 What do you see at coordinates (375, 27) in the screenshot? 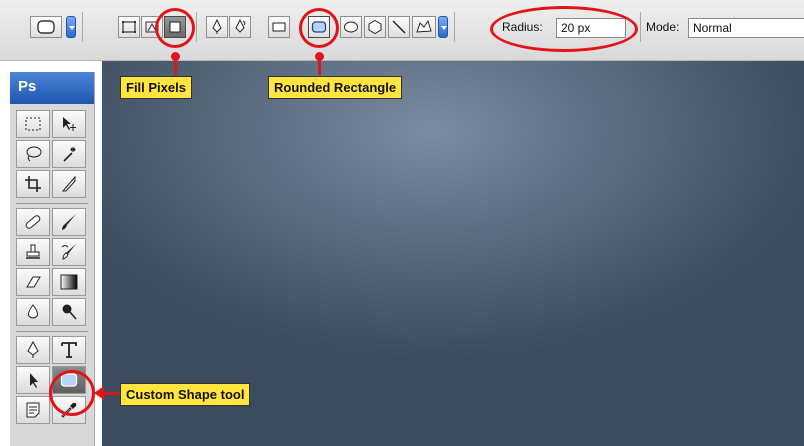
I see `polygon-tool-button` at bounding box center [375, 27].